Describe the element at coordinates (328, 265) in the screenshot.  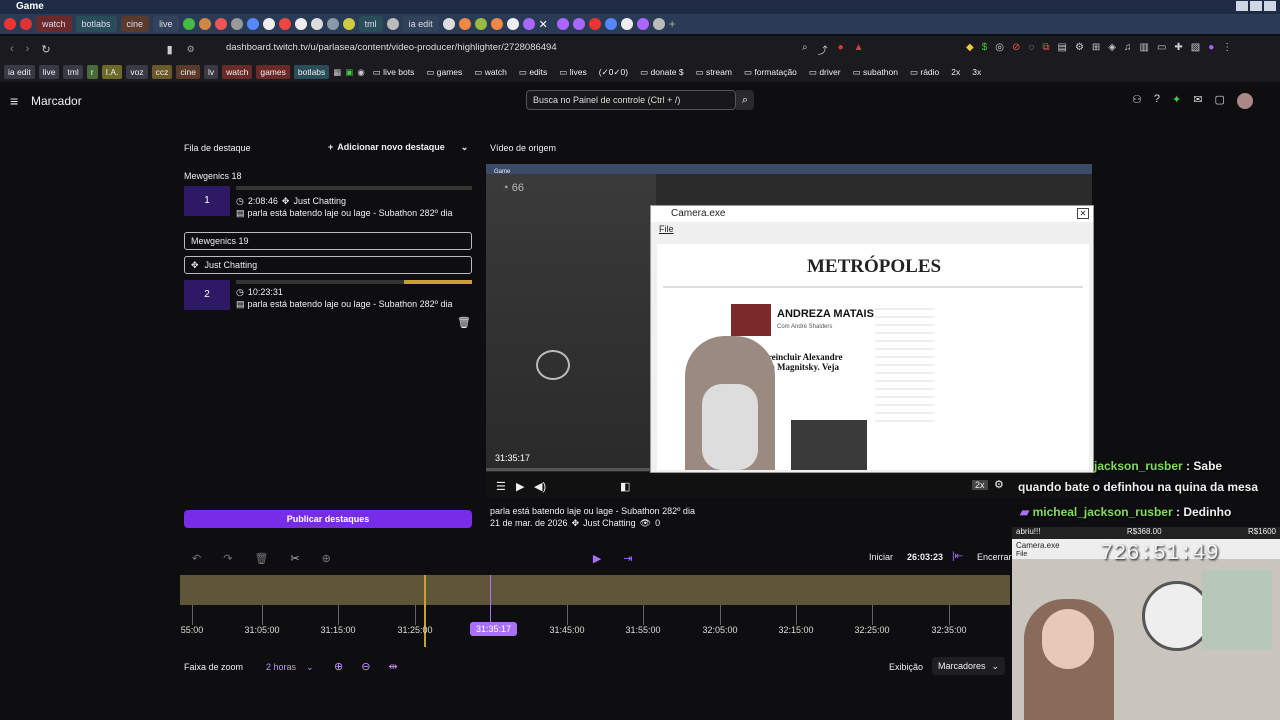
I see `highlight-category-input: ✥ Just Chatting` at that location.